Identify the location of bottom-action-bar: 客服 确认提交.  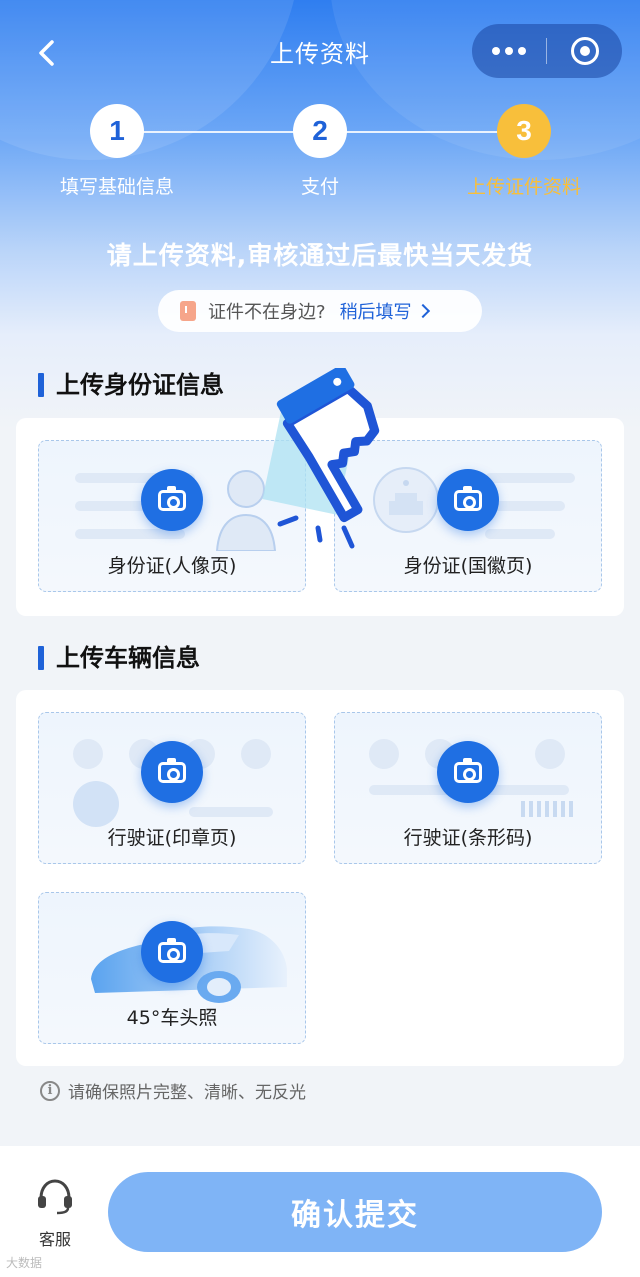
(320, 1211).